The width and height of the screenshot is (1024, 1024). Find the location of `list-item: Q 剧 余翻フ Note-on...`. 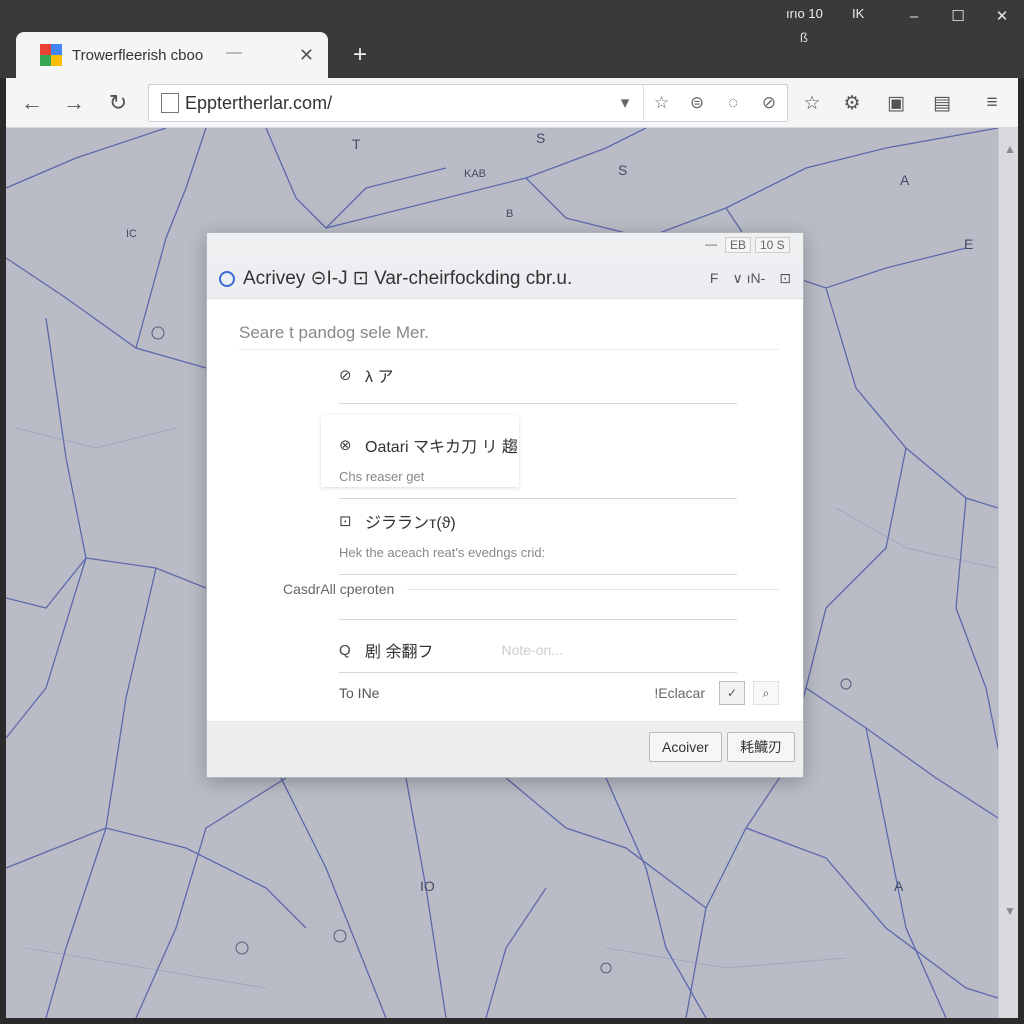

list-item: Q 剧 余翻フ Note-on... is located at coordinates (538, 646).